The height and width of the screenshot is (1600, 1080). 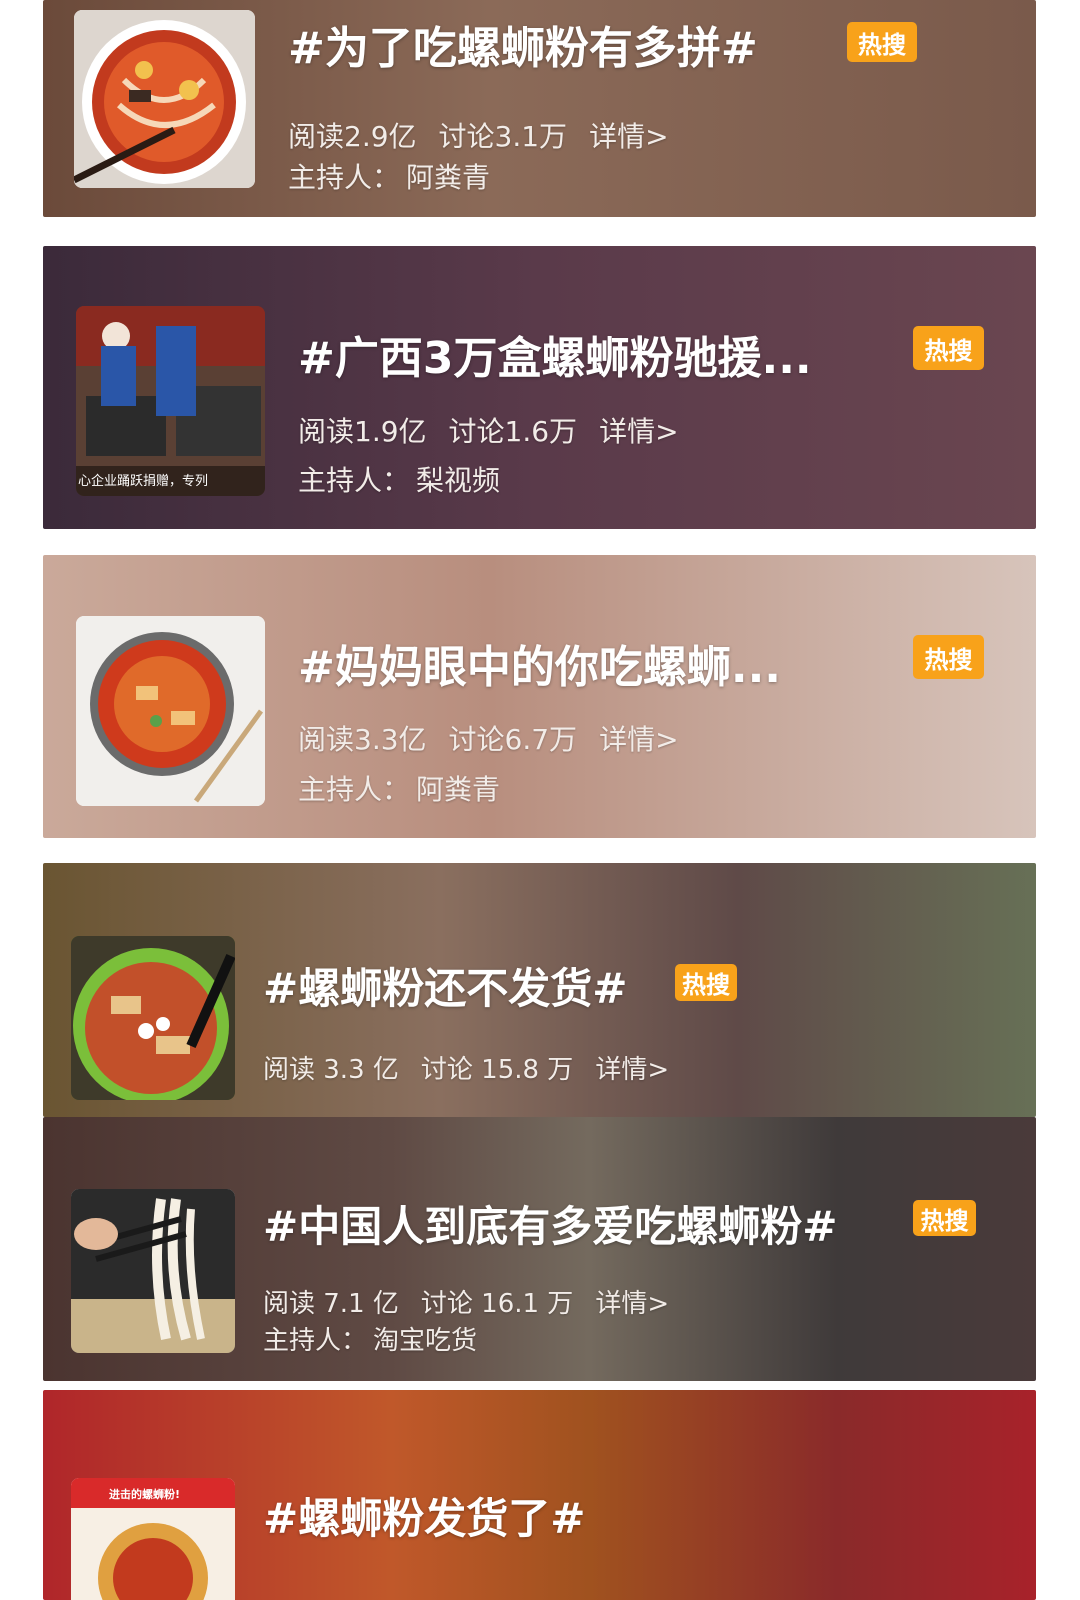 I want to click on topic-stats: 阅读 3.3 亿讨论 15.8 万详情>, so click(x=477, y=1067).